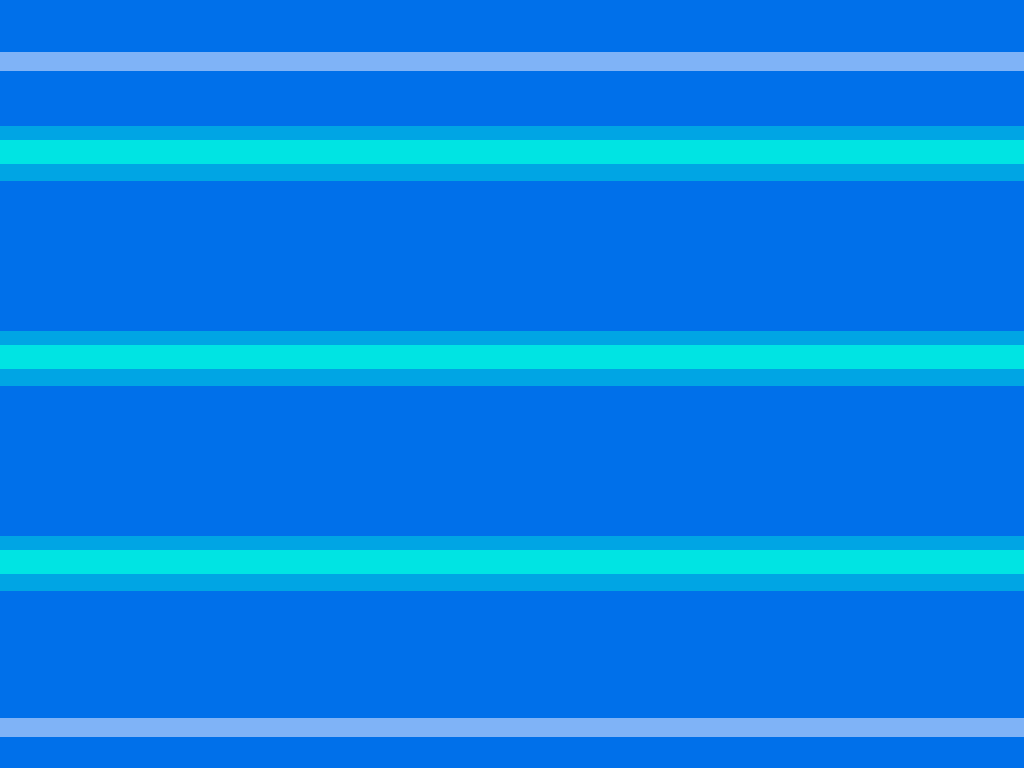 This screenshot has height=768, width=1024. I want to click on glow-band-3-core, so click(512, 562).